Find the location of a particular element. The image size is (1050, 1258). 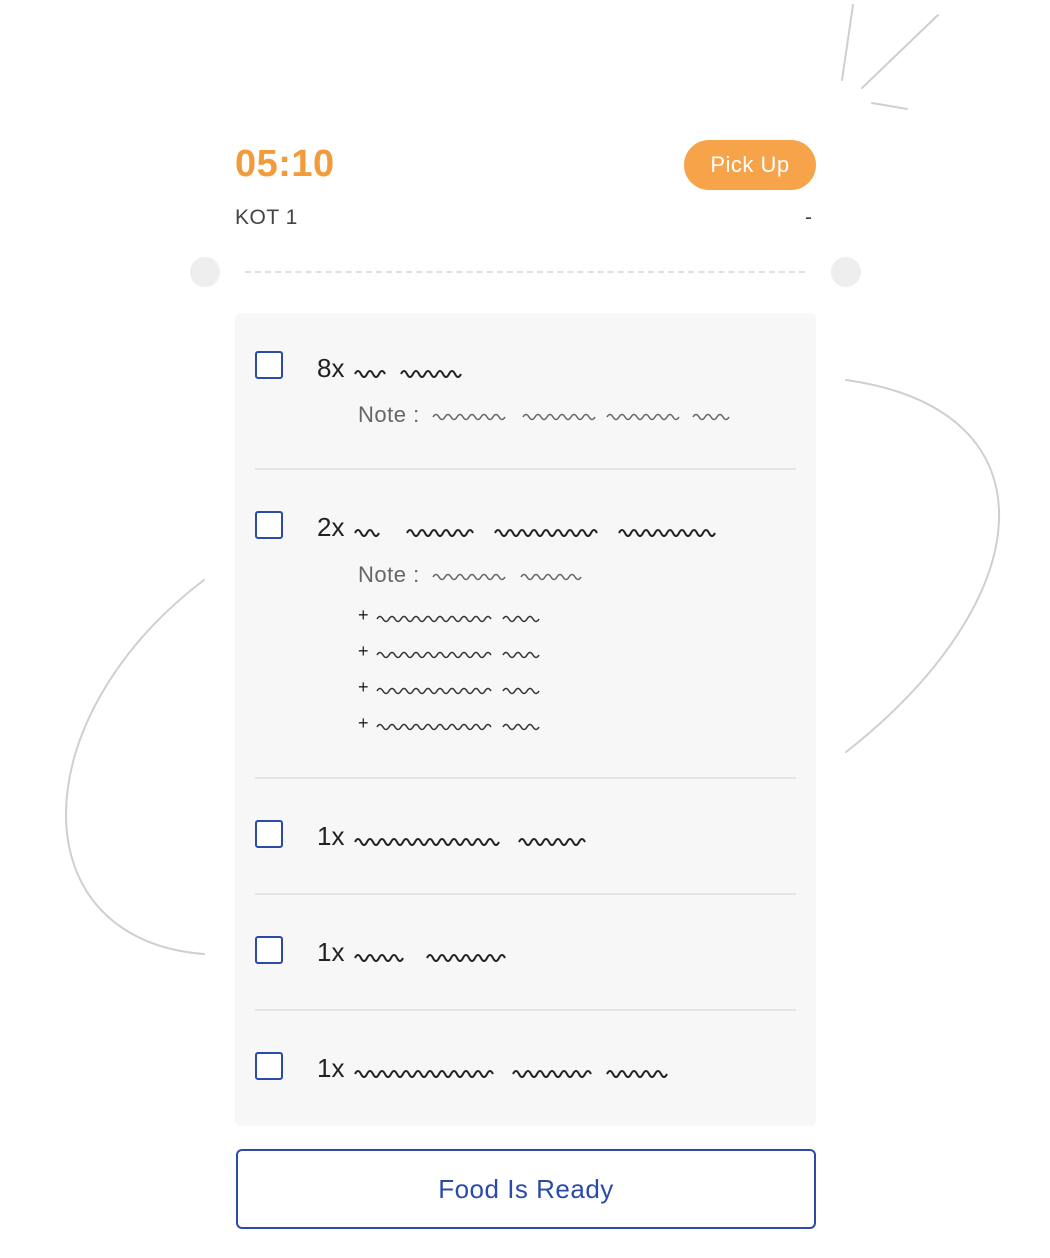

item-quantity: 8x is located at coordinates (331, 368).